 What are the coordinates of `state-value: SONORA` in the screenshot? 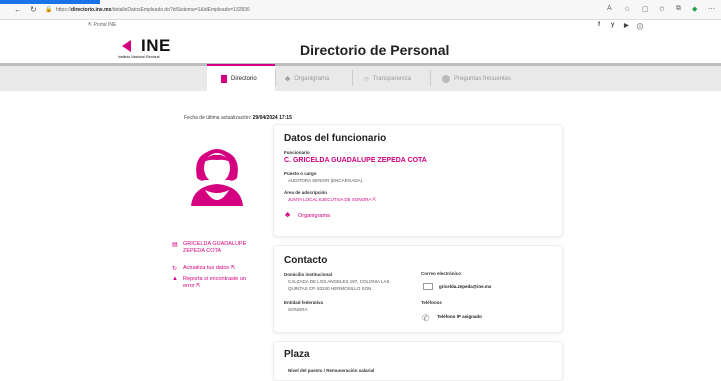 It's located at (298, 309).